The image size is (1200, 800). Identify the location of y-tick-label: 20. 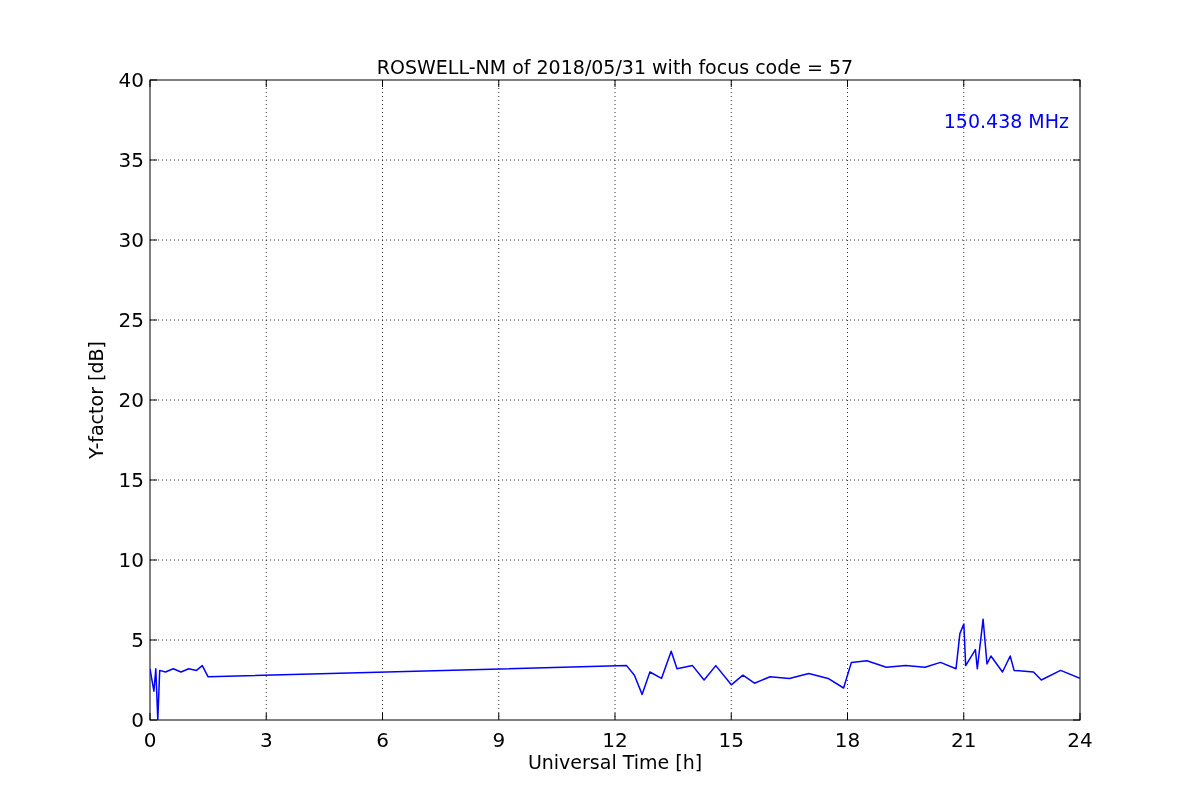
(131, 400).